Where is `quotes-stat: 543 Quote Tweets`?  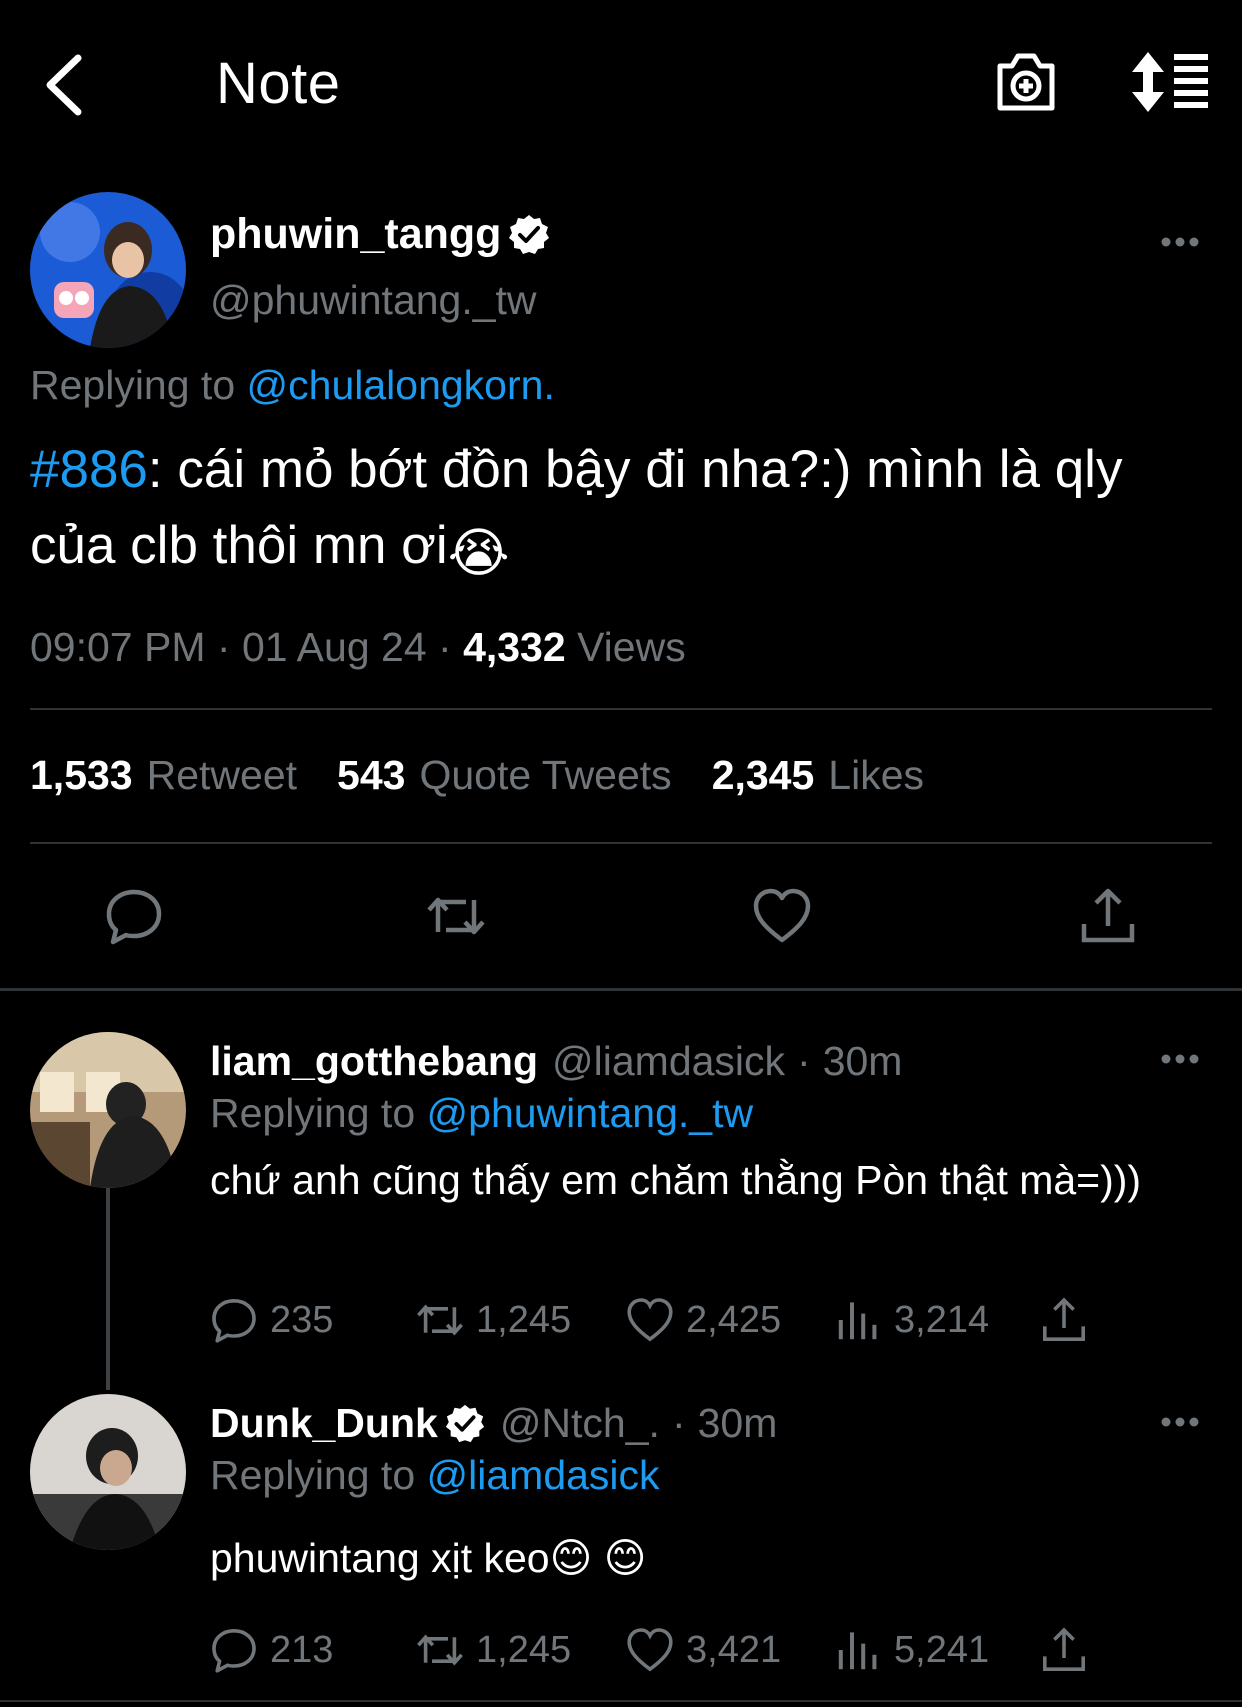
quotes-stat: 543 Quote Tweets is located at coordinates (504, 775).